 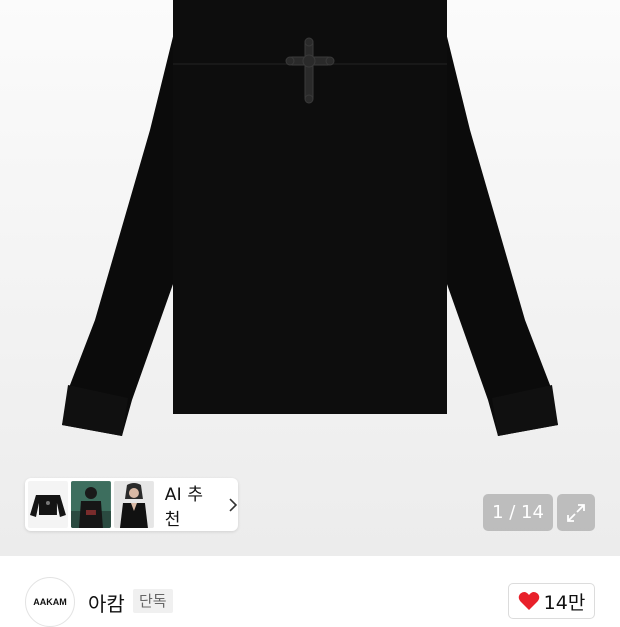 I want to click on chevron-right-icon, so click(x=233, y=504).